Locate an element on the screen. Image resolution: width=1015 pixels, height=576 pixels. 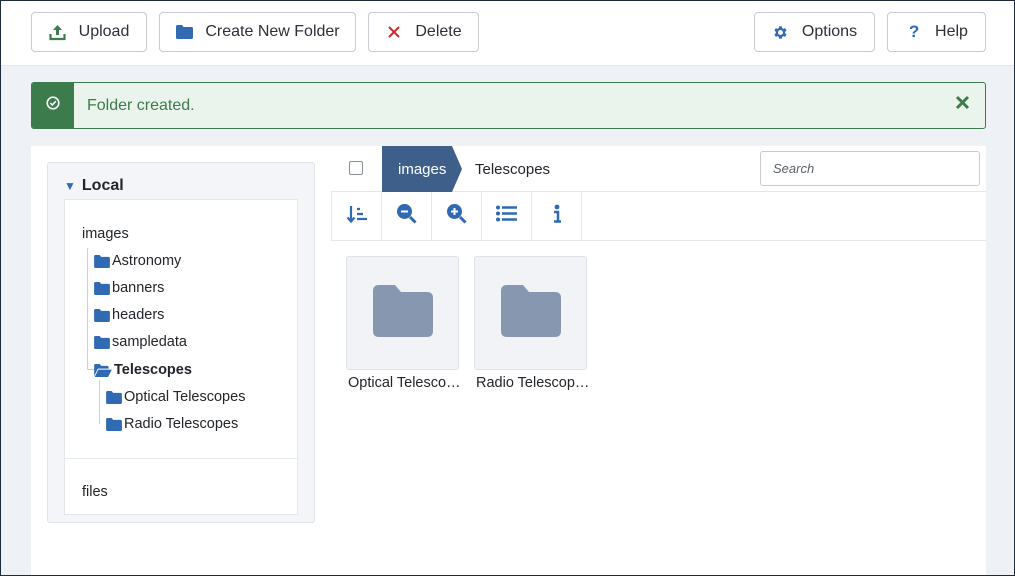
check-circle-icon is located at coordinates (53, 105).